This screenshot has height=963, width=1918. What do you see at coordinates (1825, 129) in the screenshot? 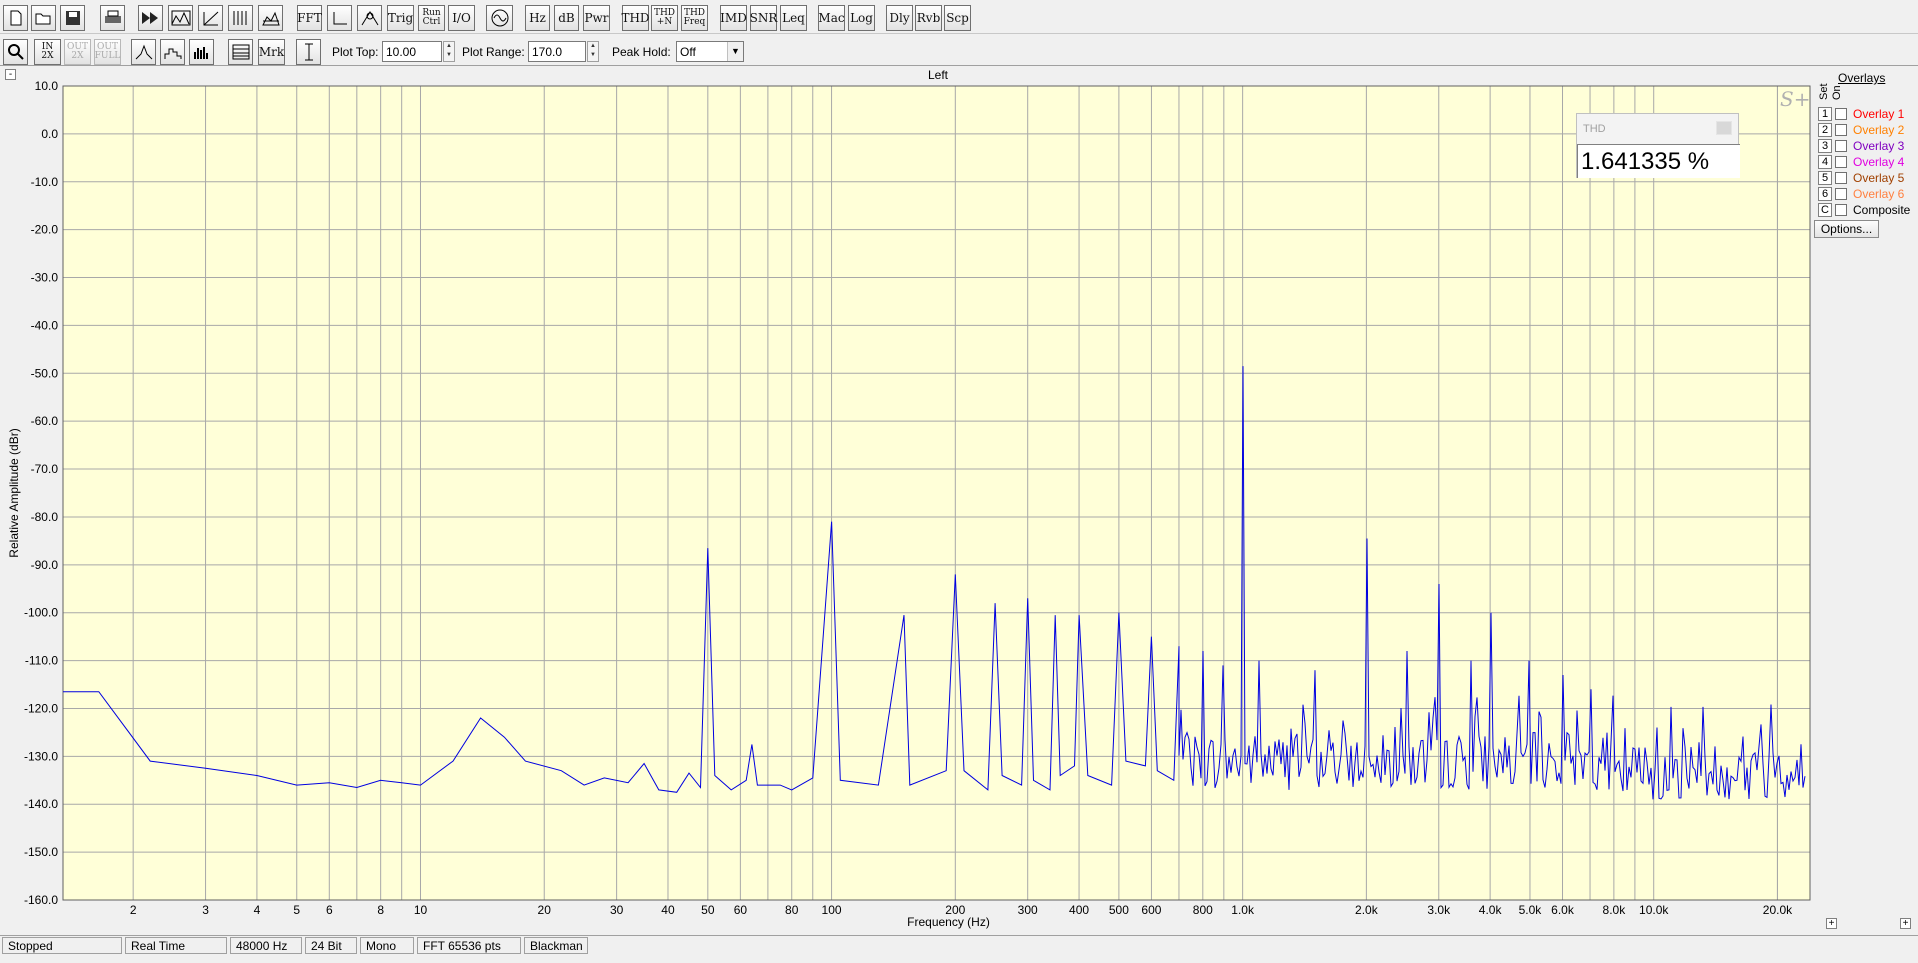
I see `overlay-set-button: 2` at bounding box center [1825, 129].